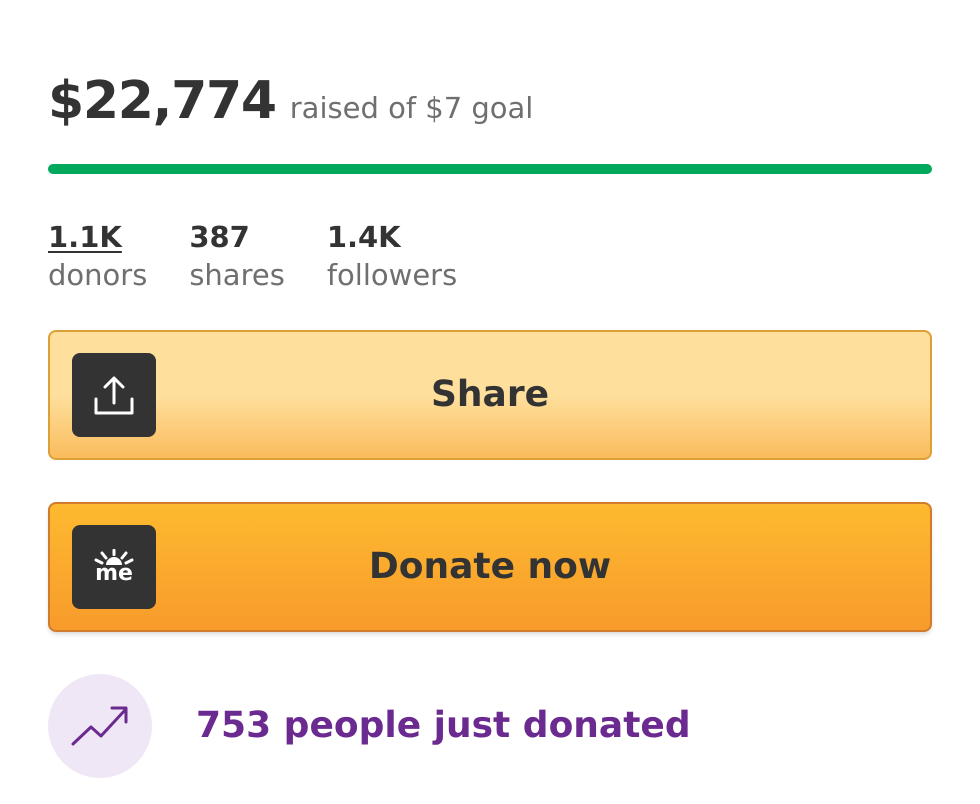  I want to click on trending-up-icon, so click(100, 726).